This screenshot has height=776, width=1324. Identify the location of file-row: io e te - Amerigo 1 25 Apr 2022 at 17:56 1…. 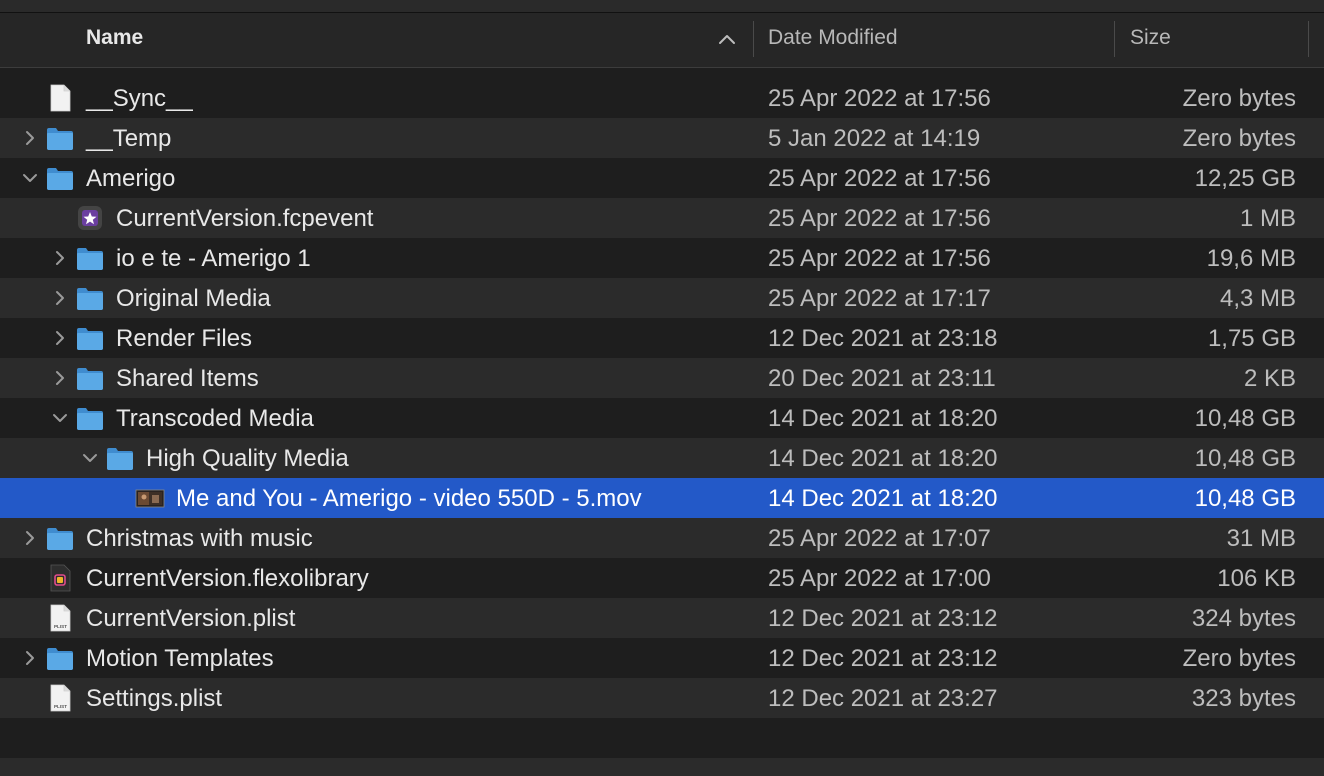
(662, 258).